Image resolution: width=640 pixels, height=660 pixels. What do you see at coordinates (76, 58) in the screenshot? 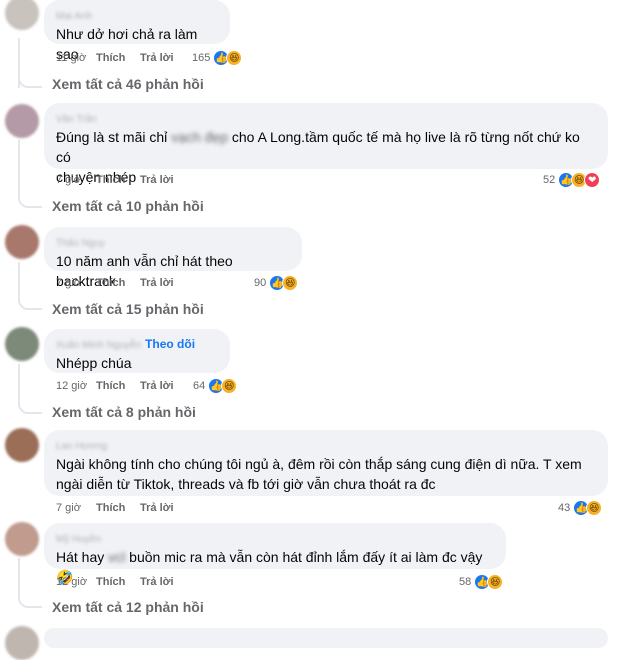
I see `comment-time: 11 giờ` at bounding box center [76, 58].